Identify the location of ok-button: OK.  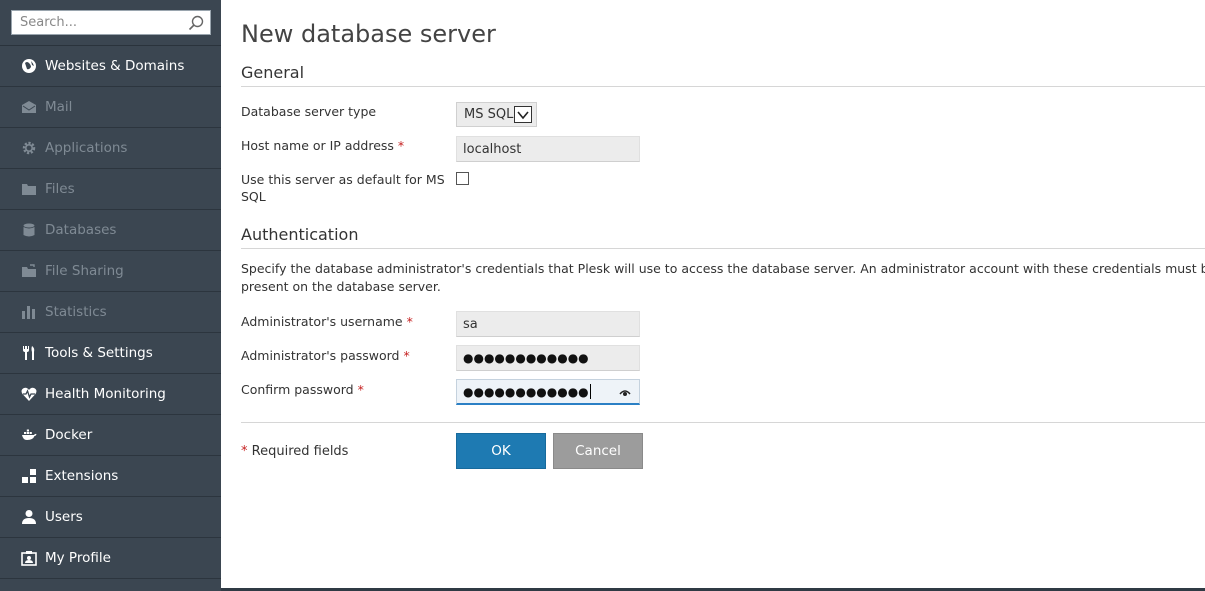
(501, 451).